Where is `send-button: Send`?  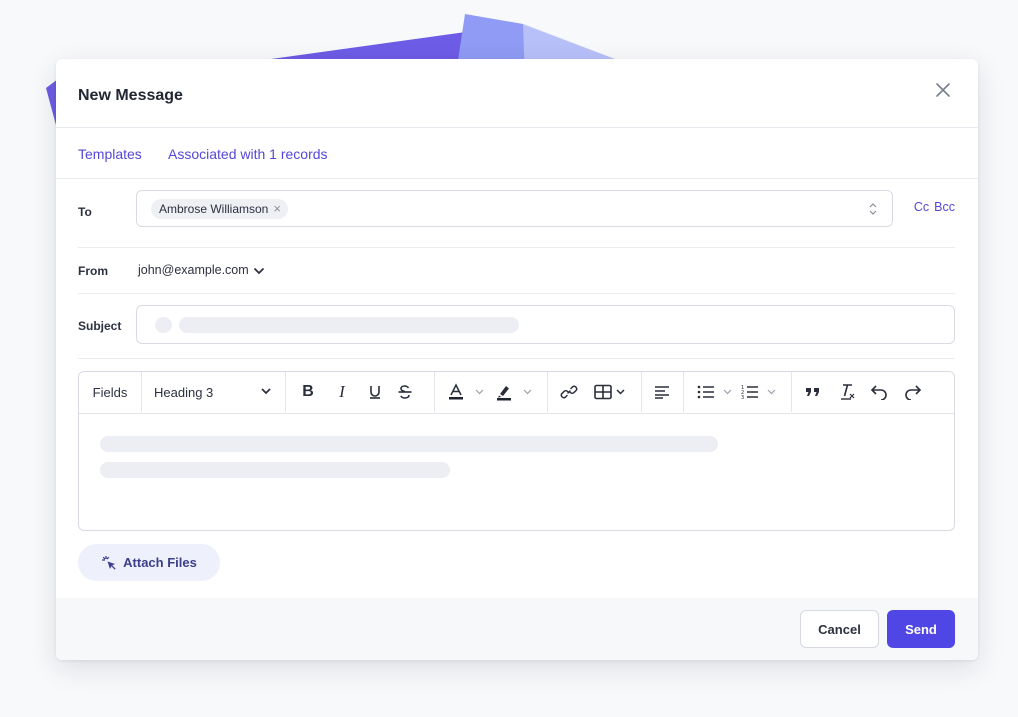
send-button: Send is located at coordinates (921, 629).